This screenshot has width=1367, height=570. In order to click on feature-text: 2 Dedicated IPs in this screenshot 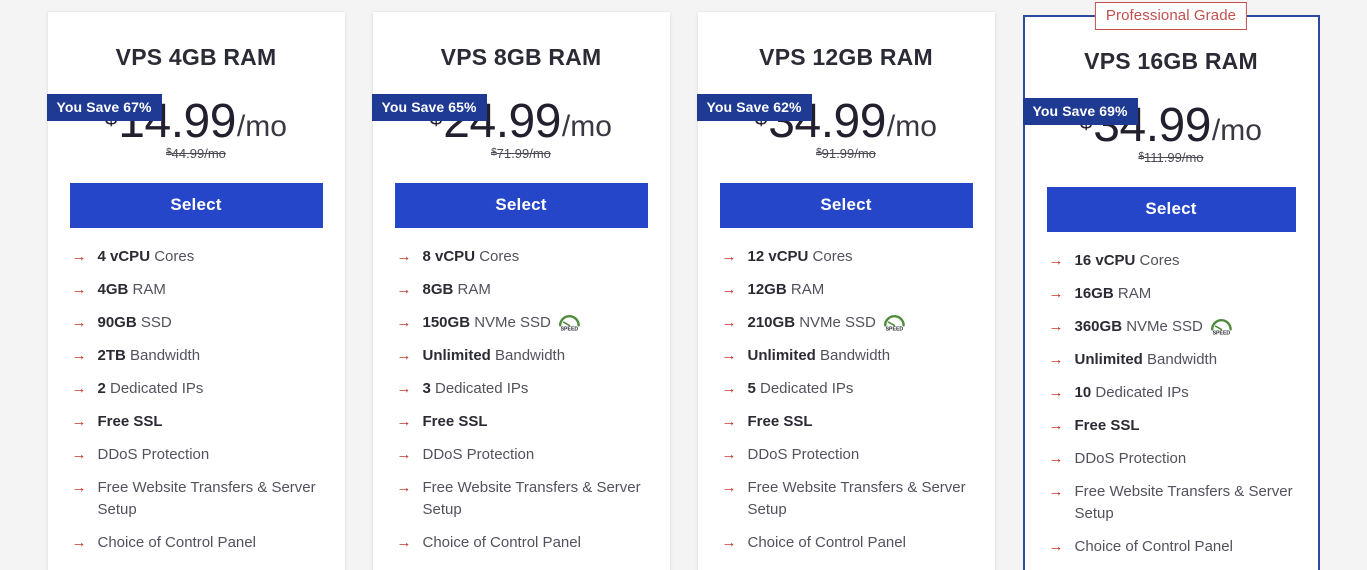, I will do `click(150, 389)`.